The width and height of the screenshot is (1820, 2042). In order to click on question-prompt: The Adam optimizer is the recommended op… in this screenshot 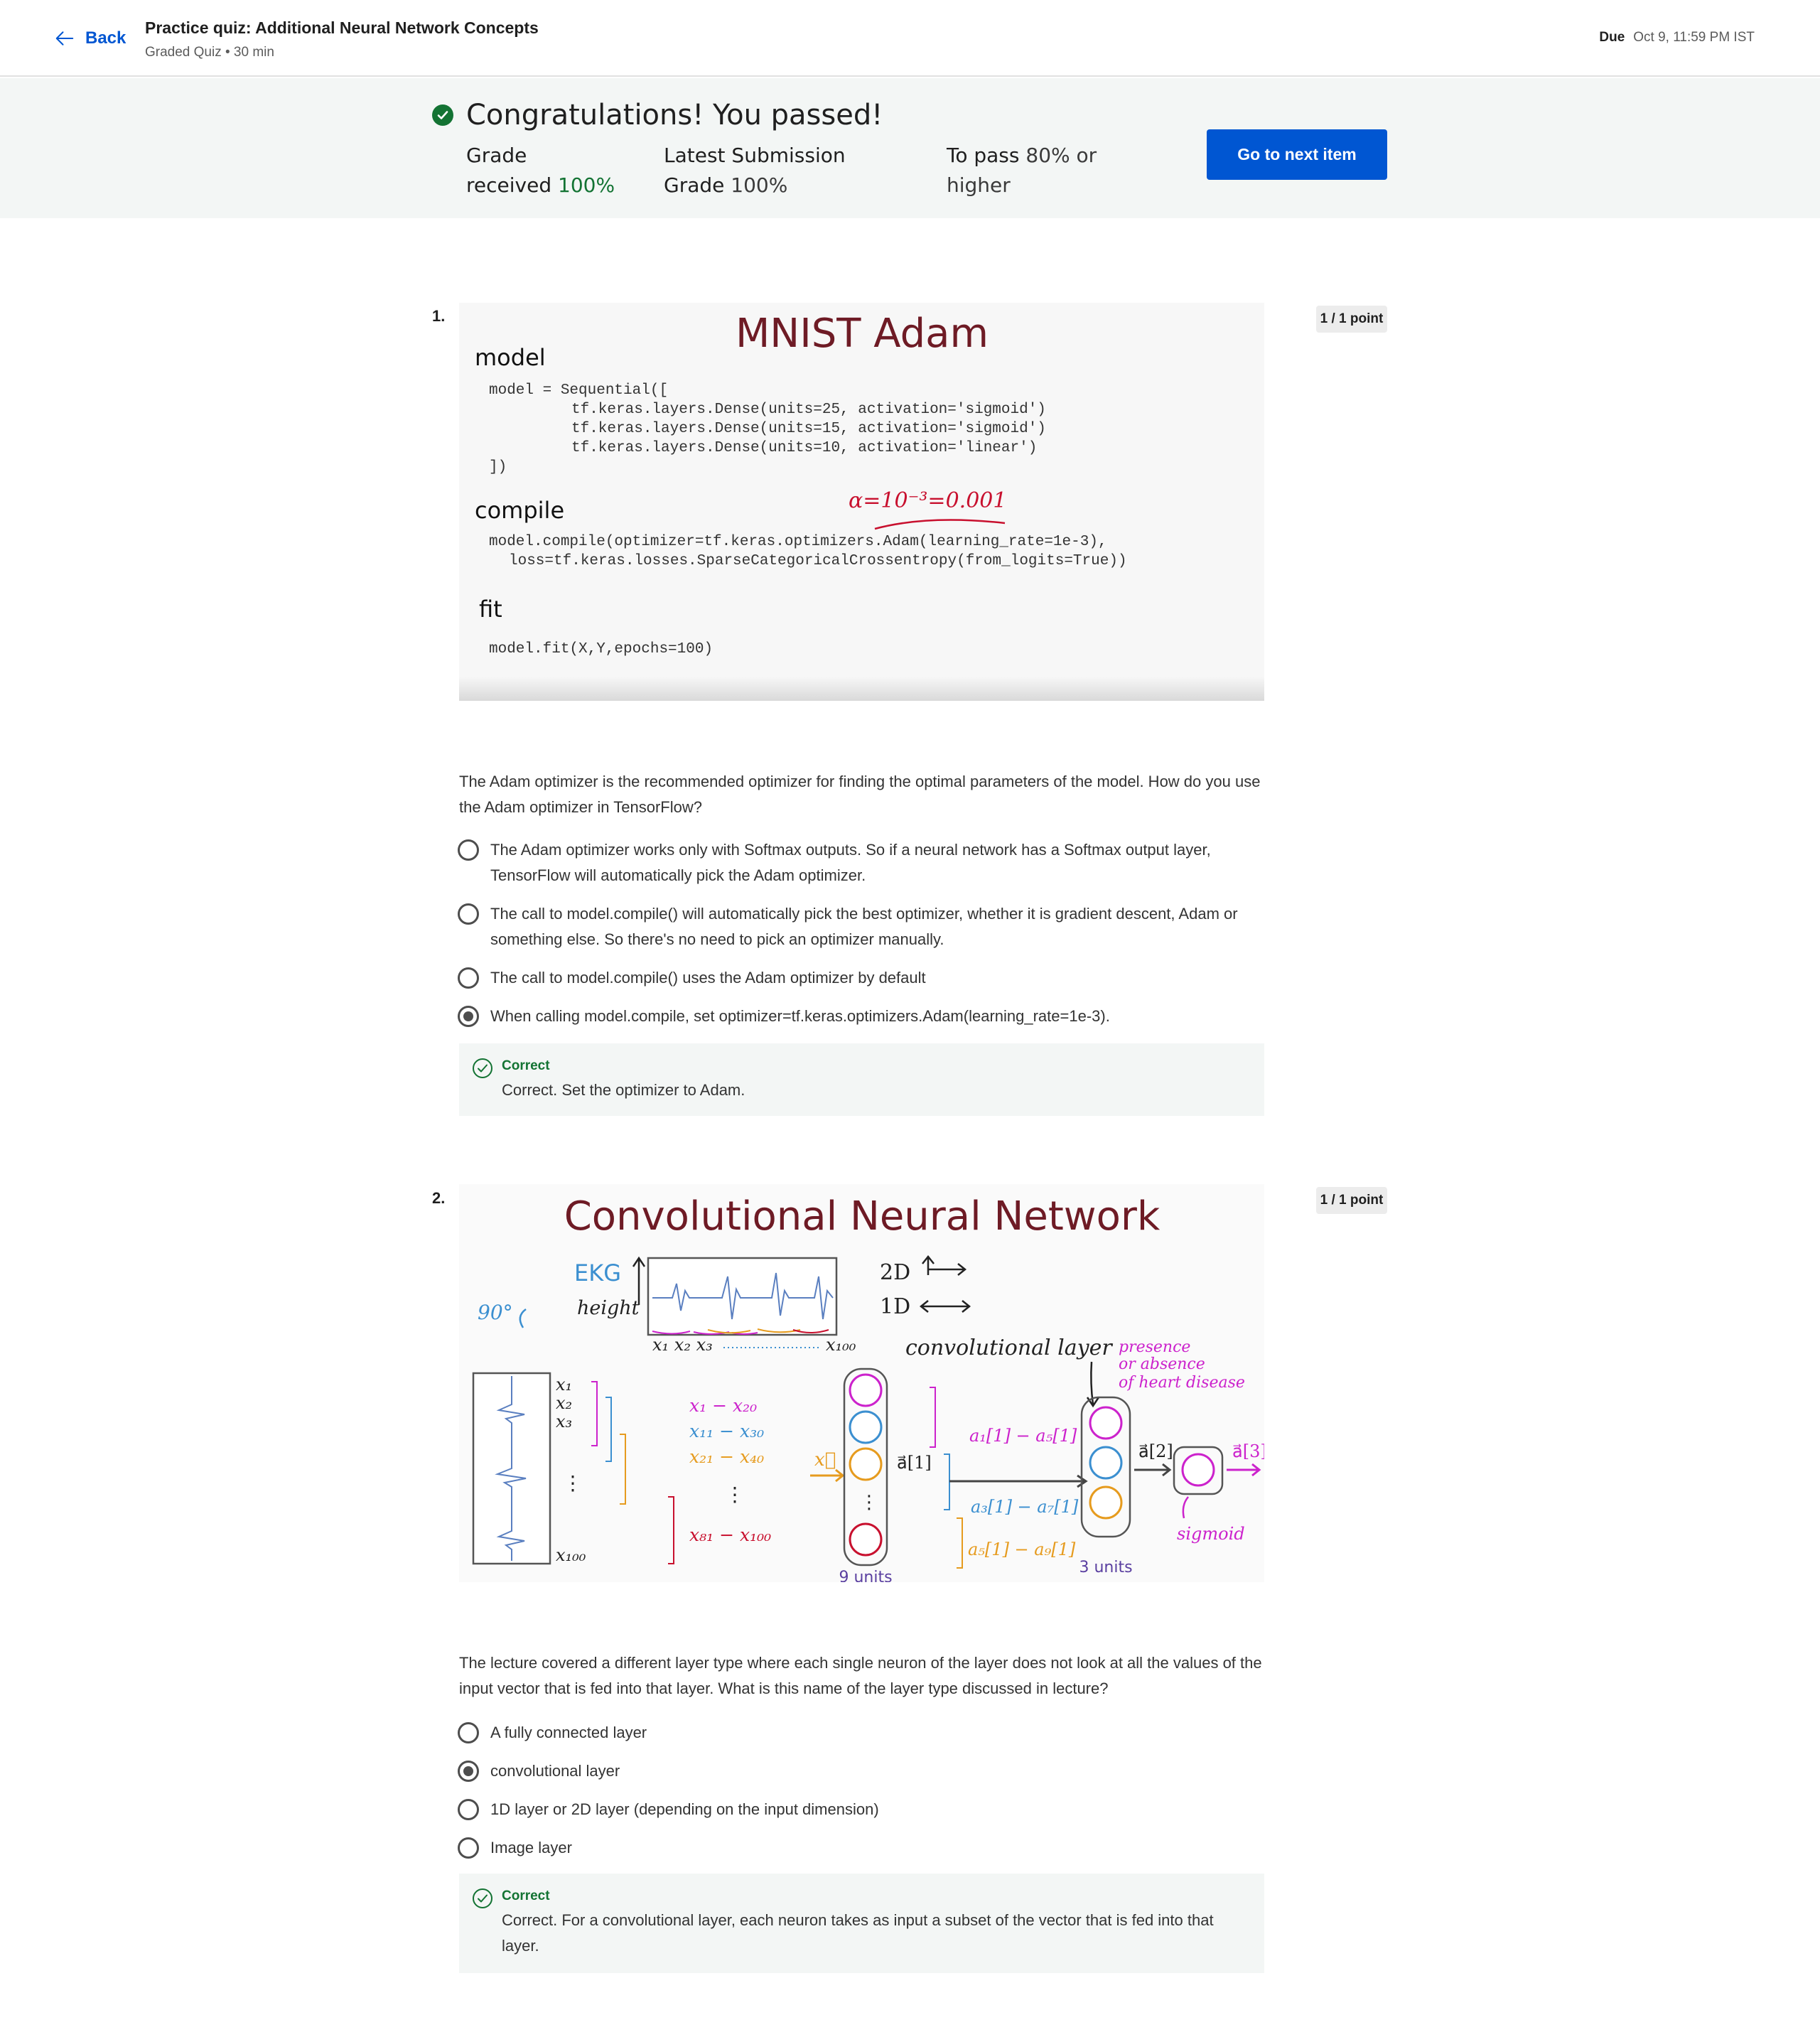, I will do `click(860, 795)`.